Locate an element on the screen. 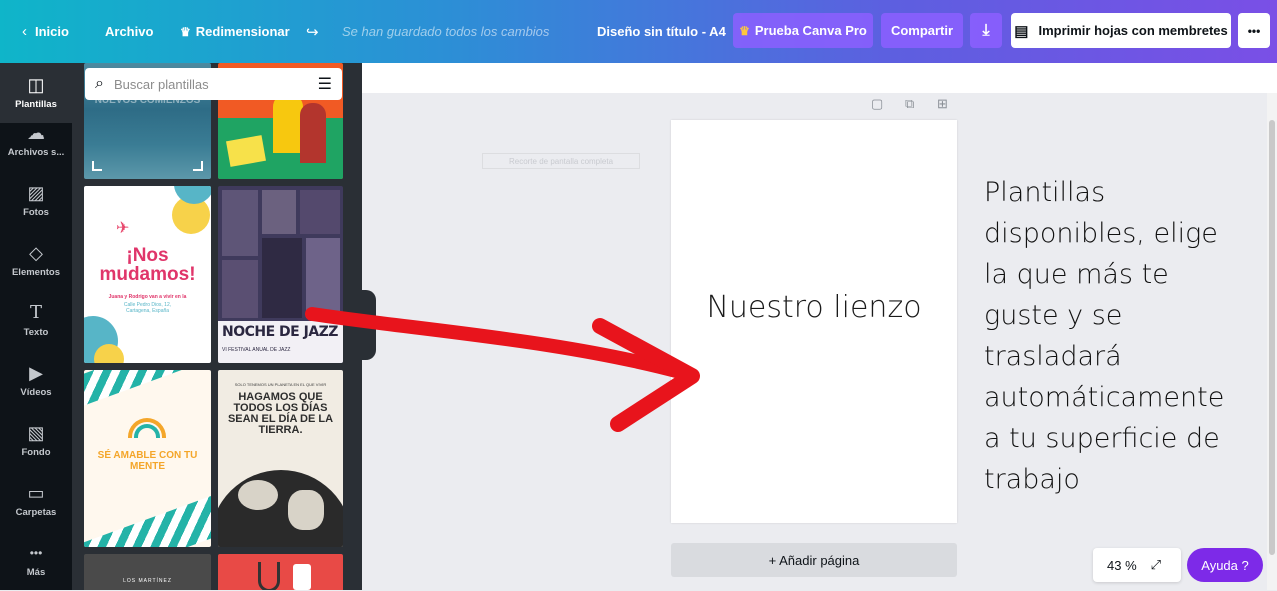  rail-item-folders: ▭ Carpetas is located at coordinates (36, 501).